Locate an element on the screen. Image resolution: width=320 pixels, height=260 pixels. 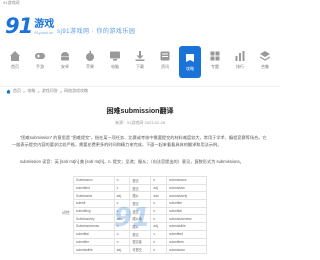
table-cell: 可提交 is located at coordinates (140, 249).